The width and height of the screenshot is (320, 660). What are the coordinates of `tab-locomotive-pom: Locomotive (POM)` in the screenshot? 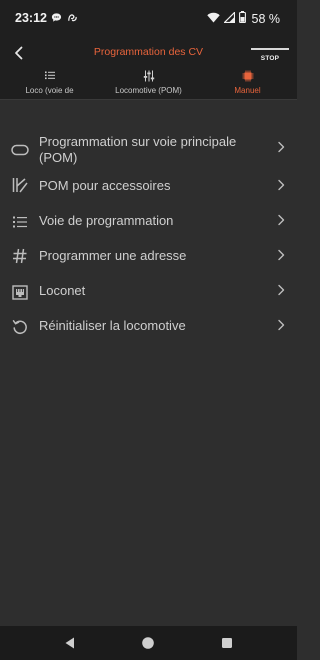 It's located at (148, 84).